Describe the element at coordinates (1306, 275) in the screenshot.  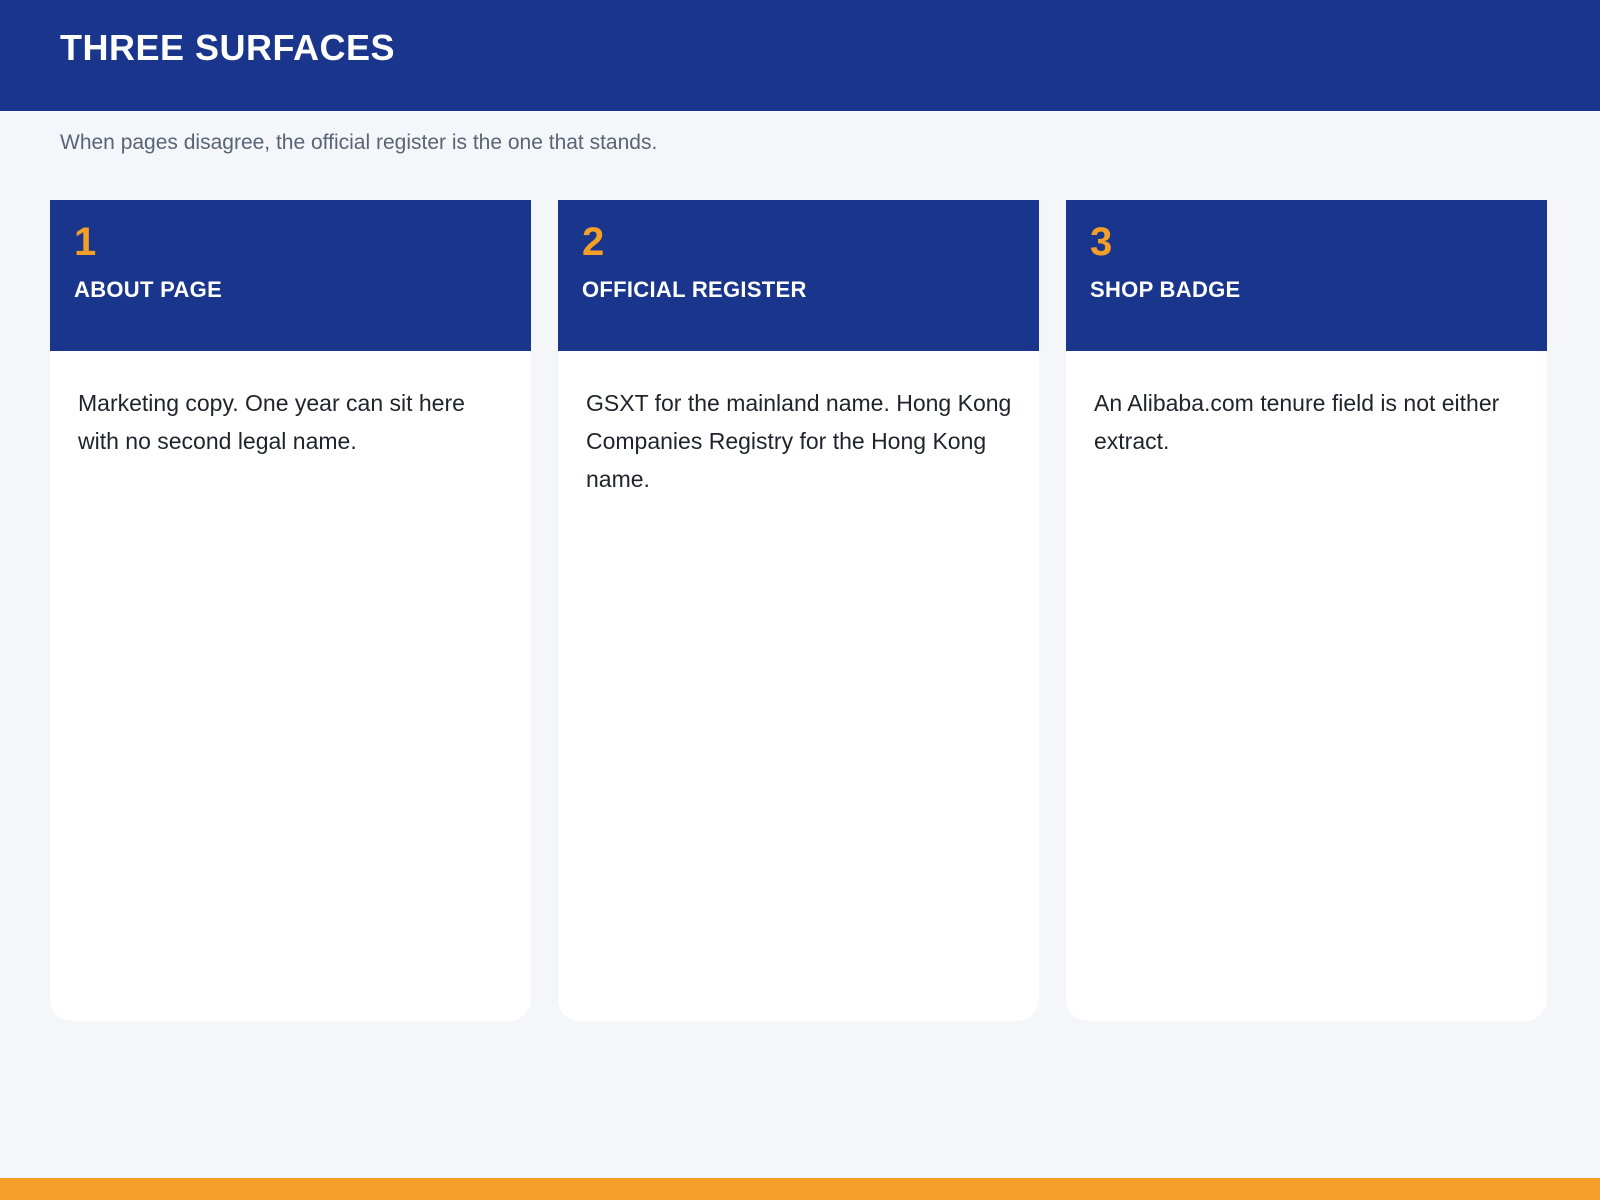
I see `card-header: 3 SHOP BADGE` at that location.